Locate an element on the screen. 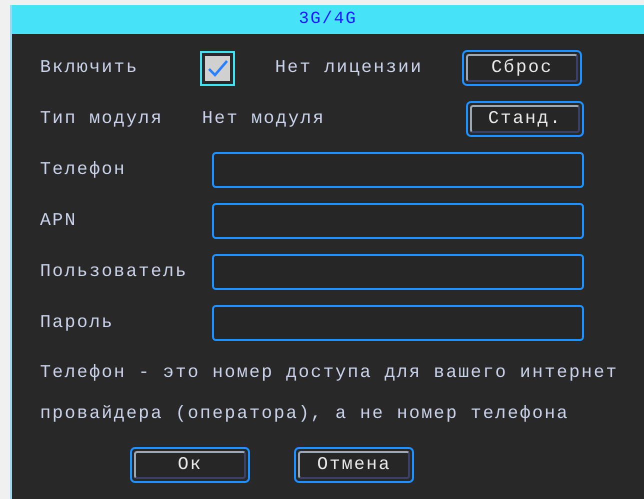 The image size is (644, 499). module-label: Тип модуля is located at coordinates (102, 119).